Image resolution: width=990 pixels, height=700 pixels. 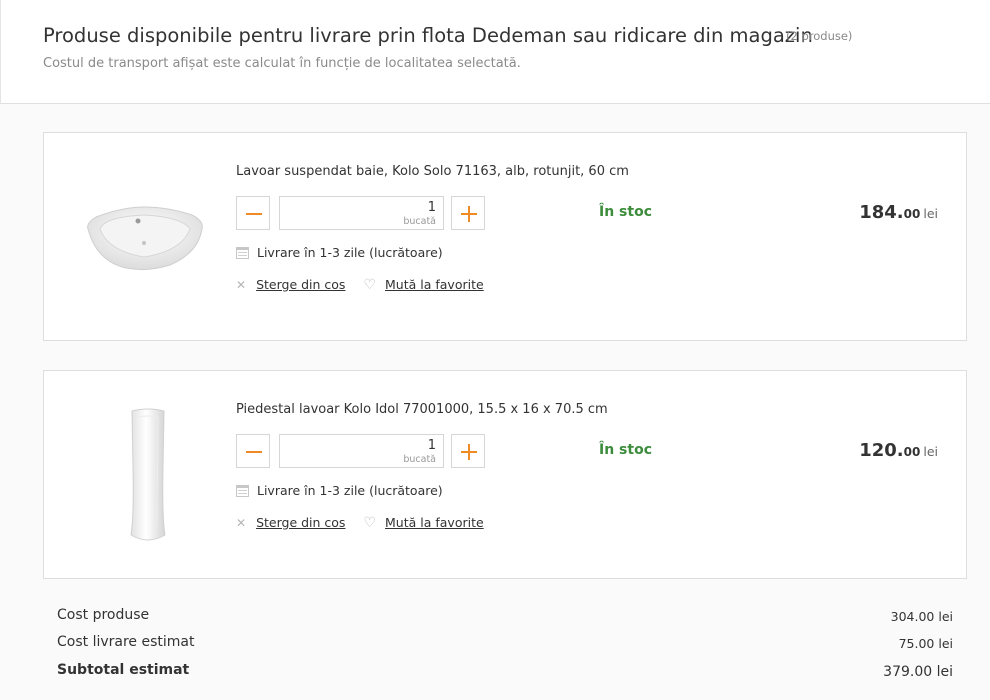 I want to click on product-price: 120.00 lei, so click(x=898, y=450).